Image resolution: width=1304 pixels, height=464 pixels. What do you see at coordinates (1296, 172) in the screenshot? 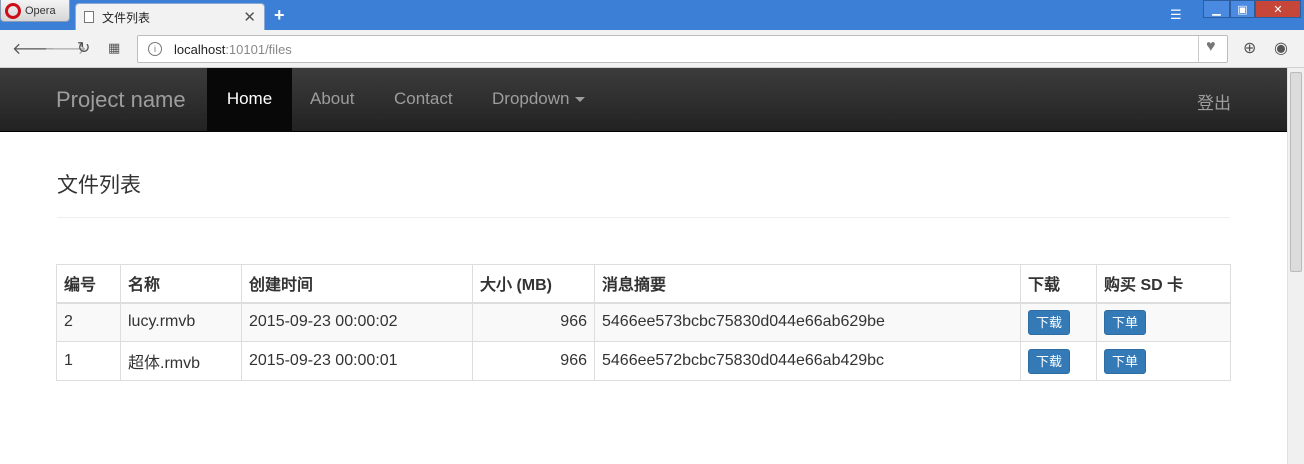
I see `scrollbar-thumb` at bounding box center [1296, 172].